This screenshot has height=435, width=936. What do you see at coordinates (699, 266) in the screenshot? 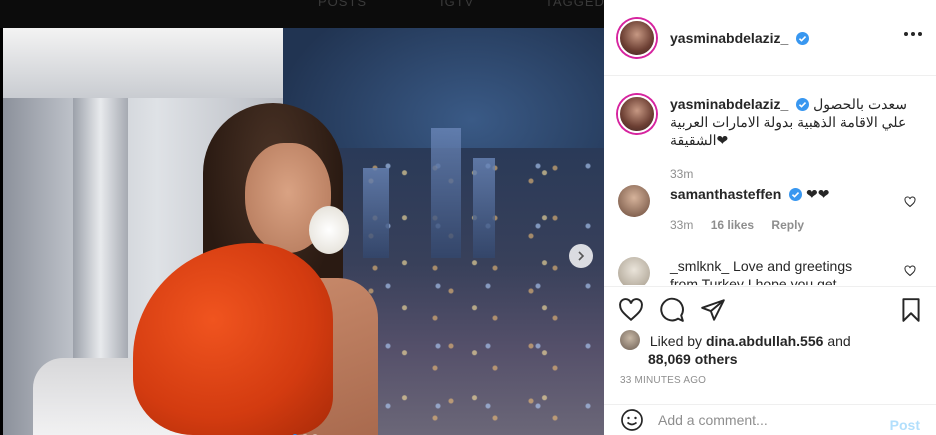
I see `comment-username: _smlknk_` at bounding box center [699, 266].